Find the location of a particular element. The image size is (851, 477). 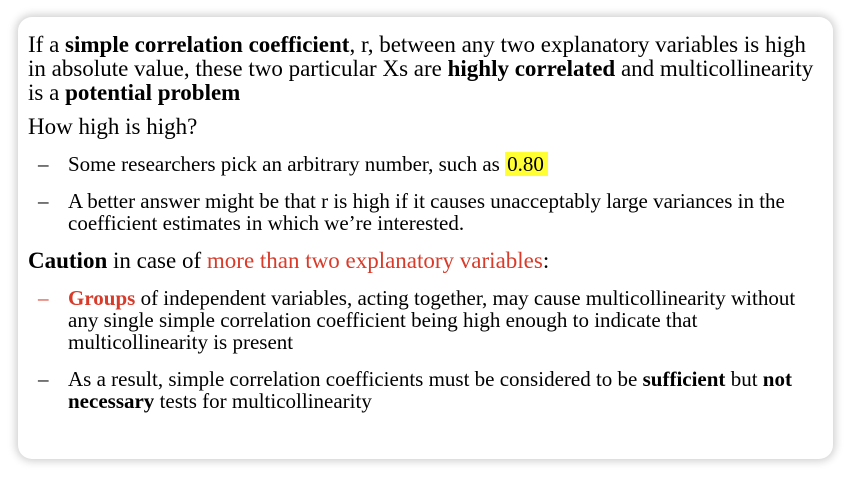

bullet-text-3: tests for multicollinearity is located at coordinates (263, 401).